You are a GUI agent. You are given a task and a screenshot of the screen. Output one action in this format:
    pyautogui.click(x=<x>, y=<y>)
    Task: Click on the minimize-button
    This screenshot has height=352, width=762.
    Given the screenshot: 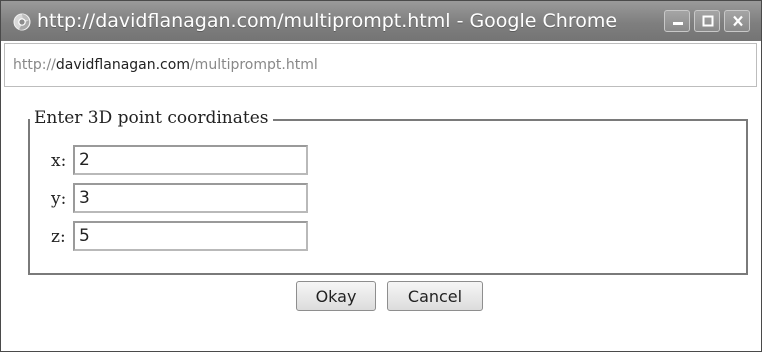 What is the action you would take?
    pyautogui.click(x=677, y=21)
    